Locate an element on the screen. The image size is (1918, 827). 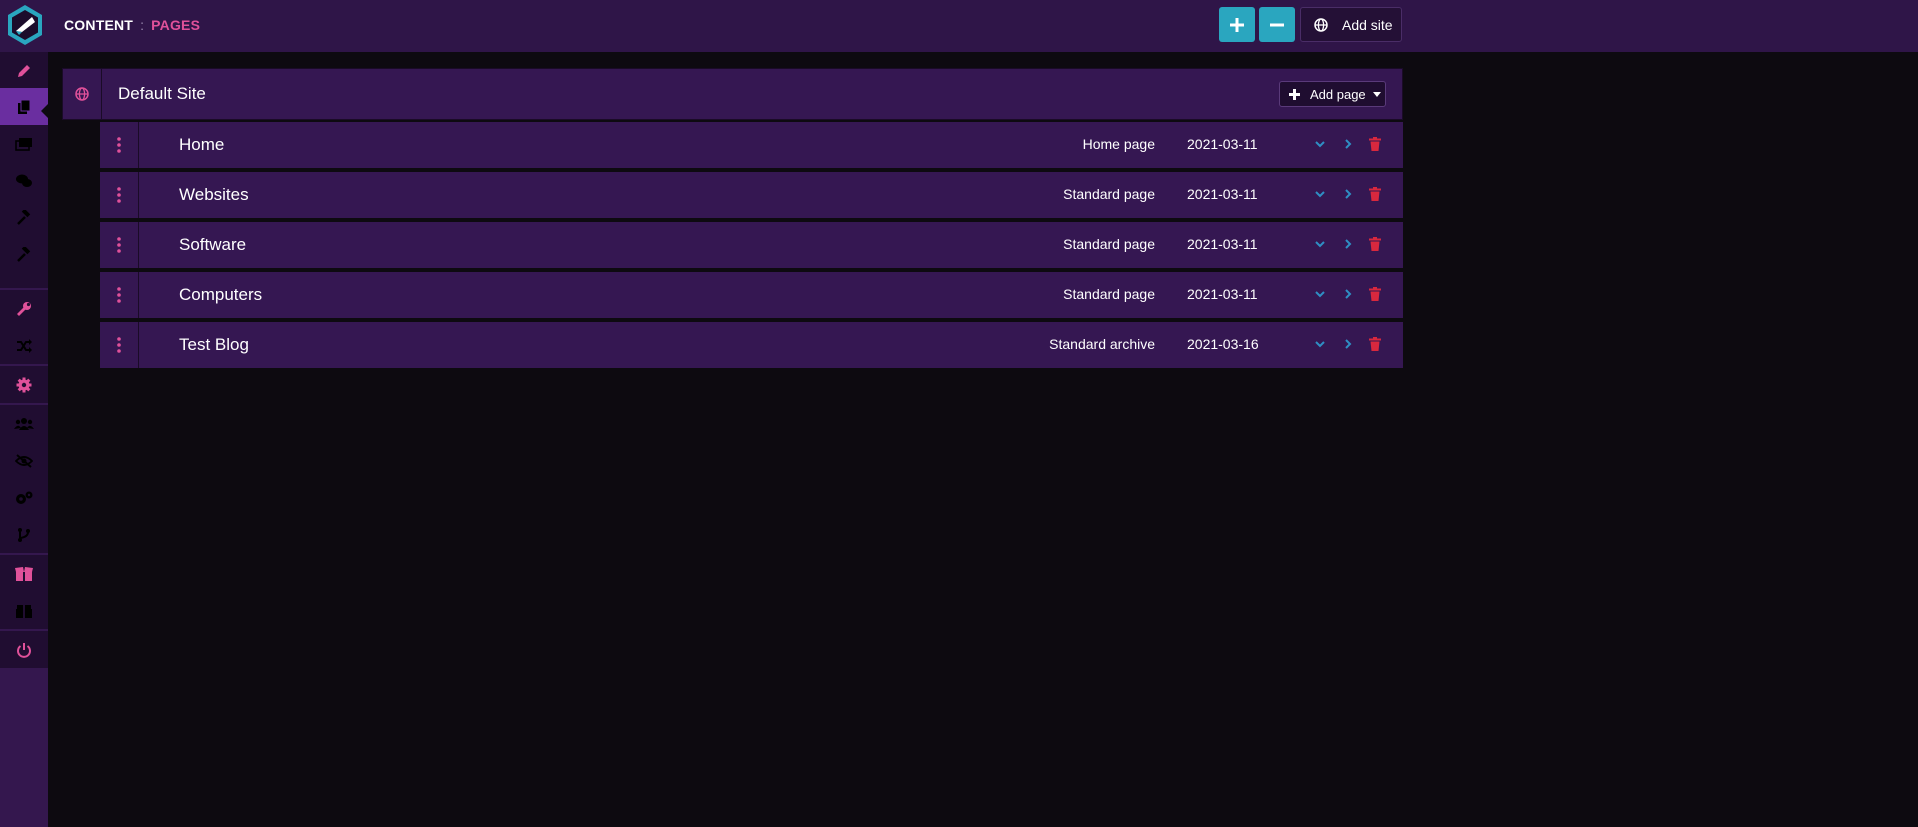
wrench-icon is located at coordinates (24, 308).